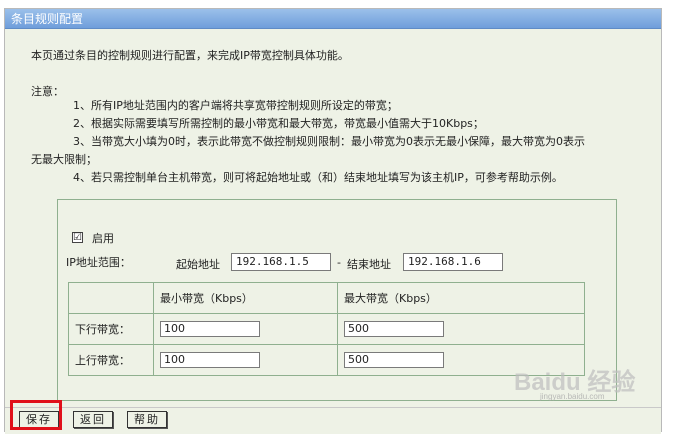 The height and width of the screenshot is (435, 675). I want to click on table-row: 上行带宽： 100 500, so click(326, 360).